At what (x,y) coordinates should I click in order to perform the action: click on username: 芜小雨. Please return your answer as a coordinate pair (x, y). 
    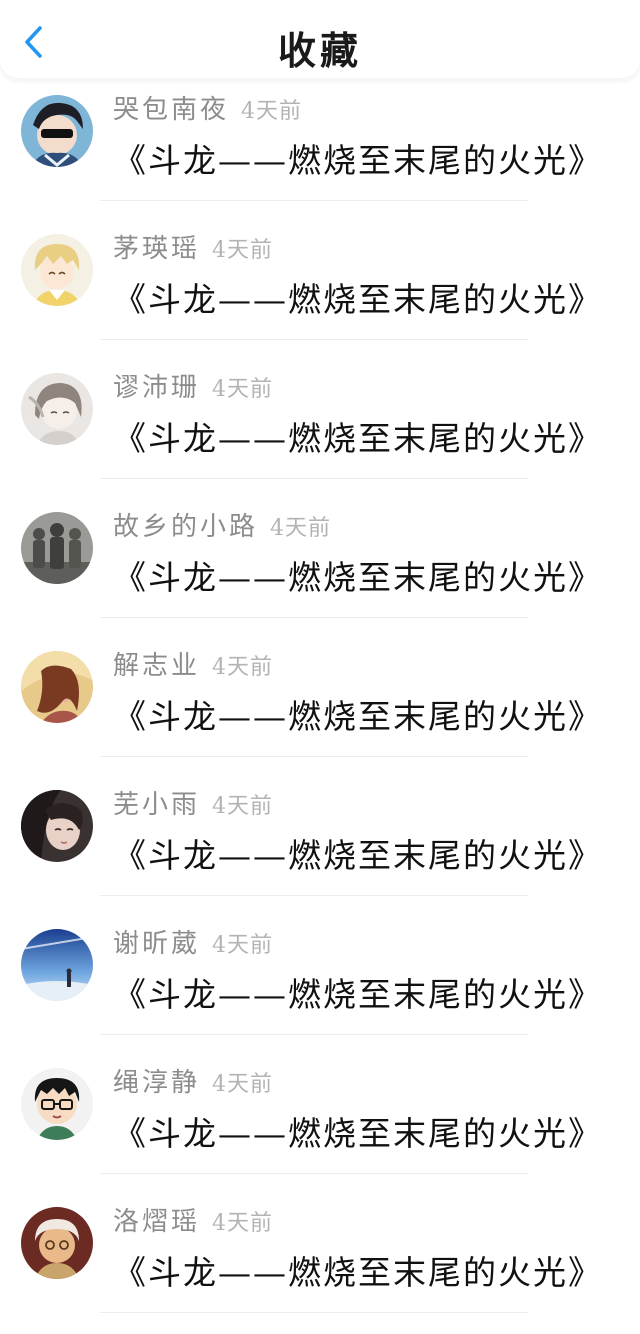
    Looking at the image, I should click on (157, 805).